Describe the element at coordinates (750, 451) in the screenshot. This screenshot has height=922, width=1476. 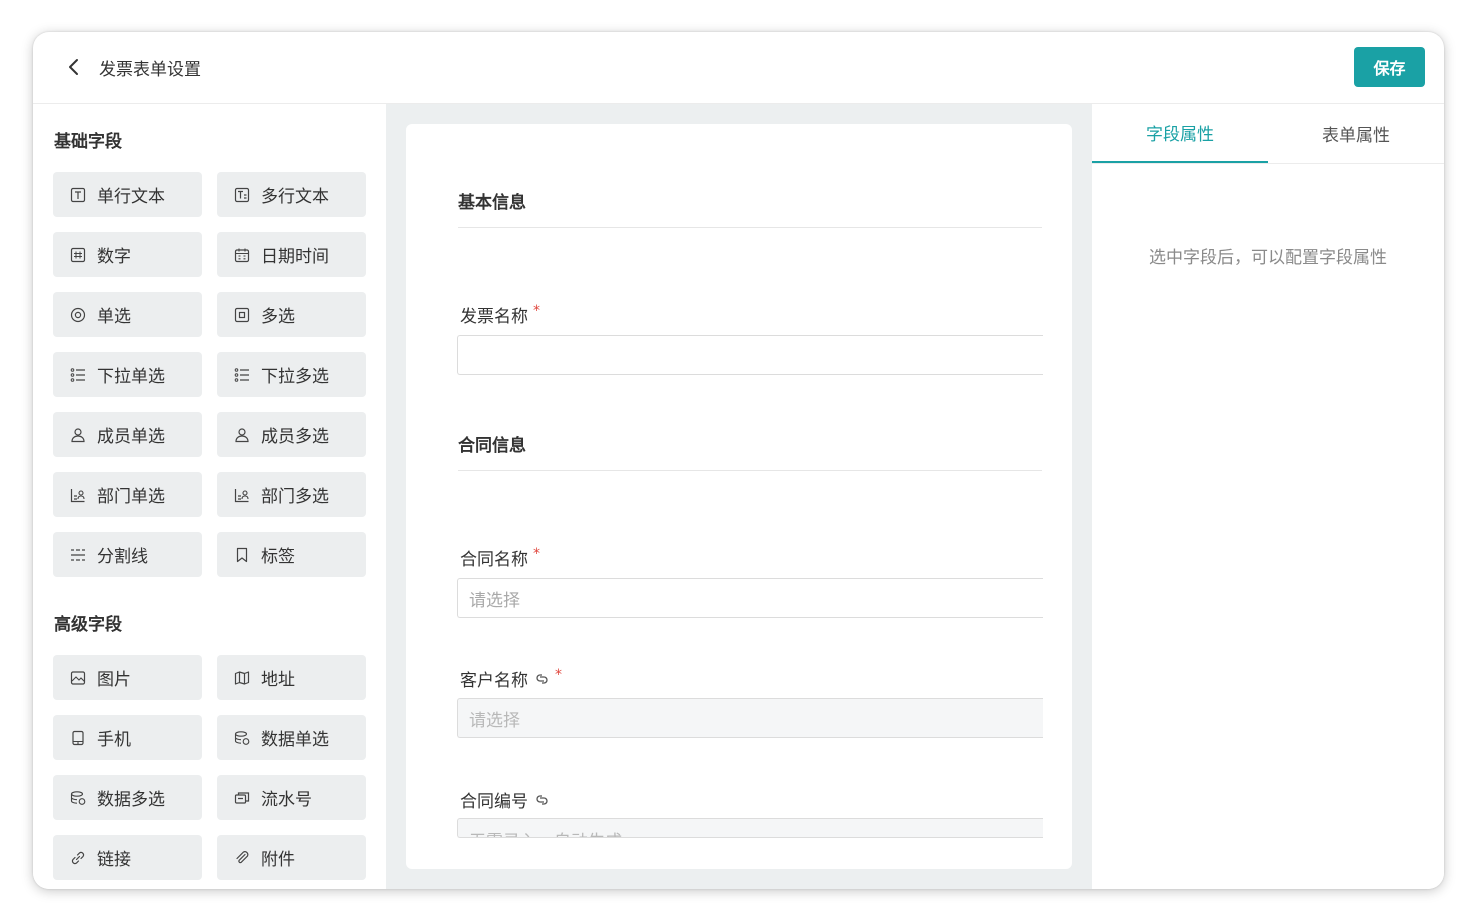
I see `section-contract-info: 合同信息` at that location.